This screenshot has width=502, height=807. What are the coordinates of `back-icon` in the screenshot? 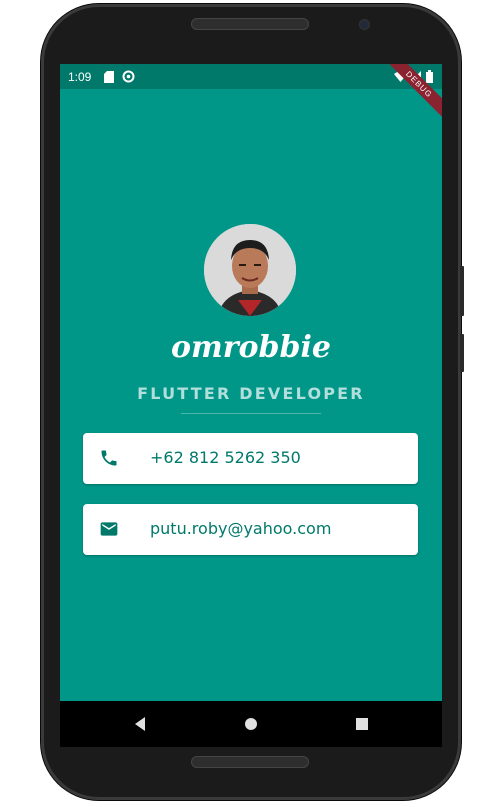 It's located at (141, 724).